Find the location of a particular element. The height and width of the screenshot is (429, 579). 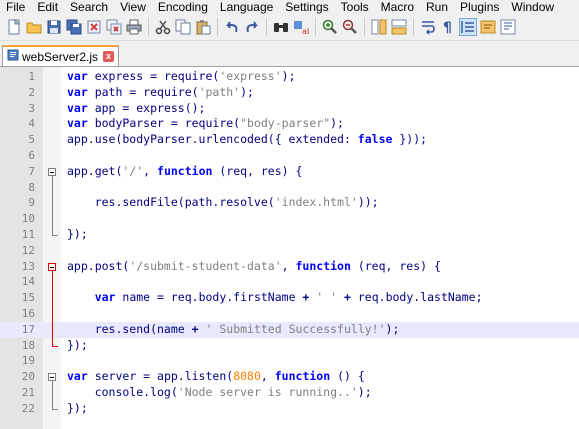

menu-run: Run is located at coordinates (437, 7).